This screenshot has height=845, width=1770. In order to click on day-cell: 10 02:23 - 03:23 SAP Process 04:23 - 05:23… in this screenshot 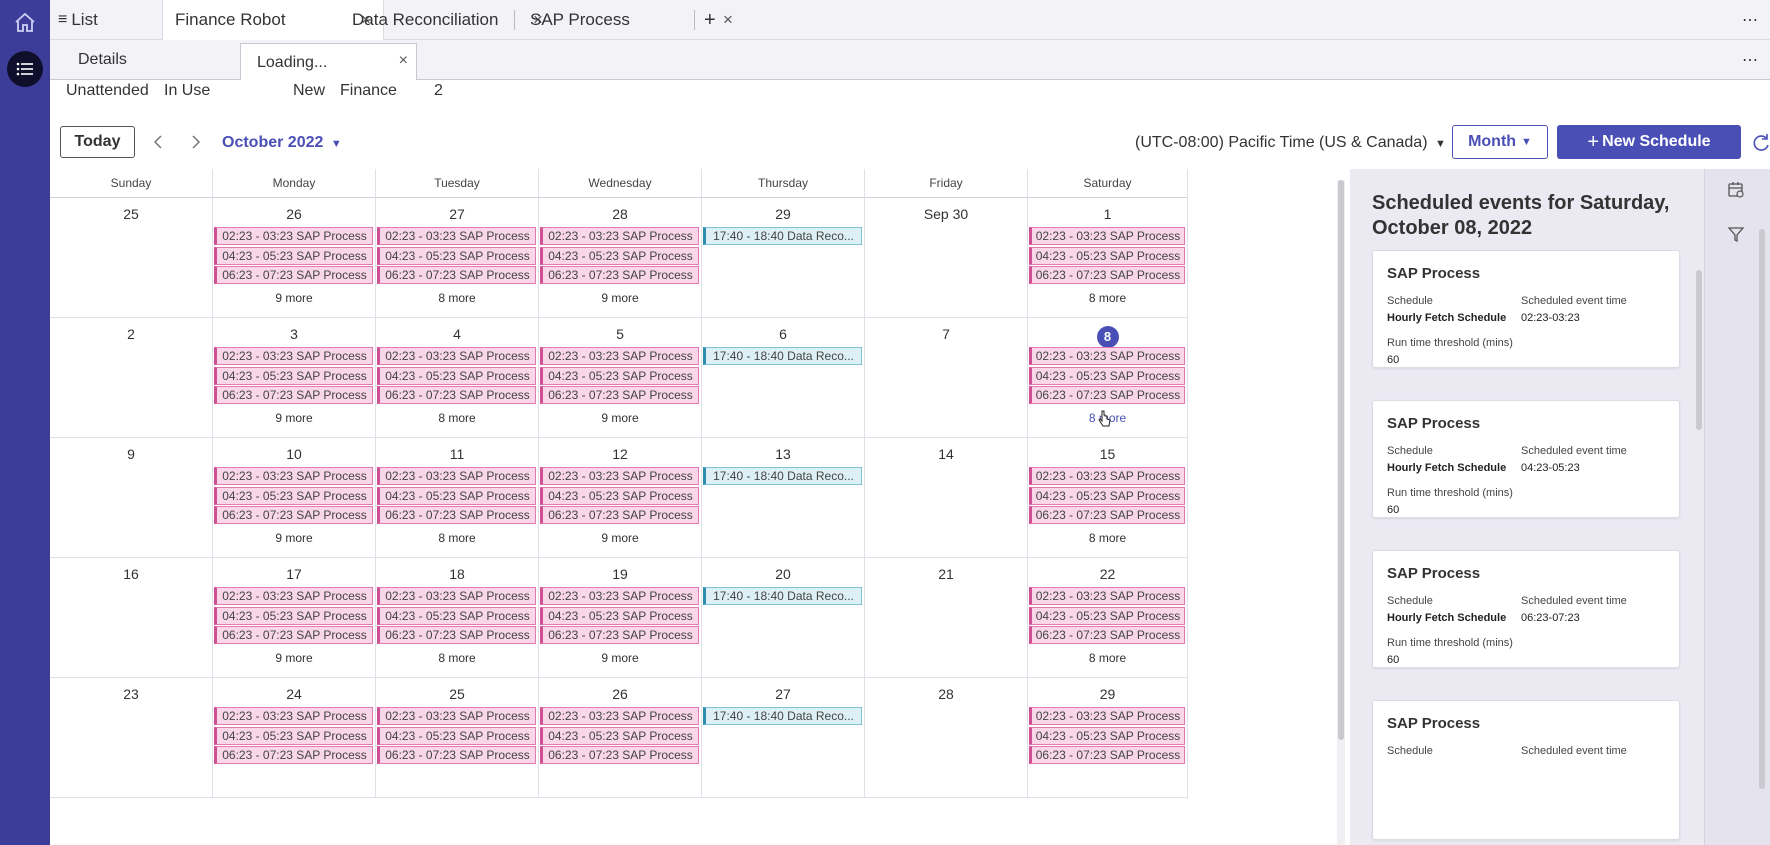, I will do `click(294, 498)`.